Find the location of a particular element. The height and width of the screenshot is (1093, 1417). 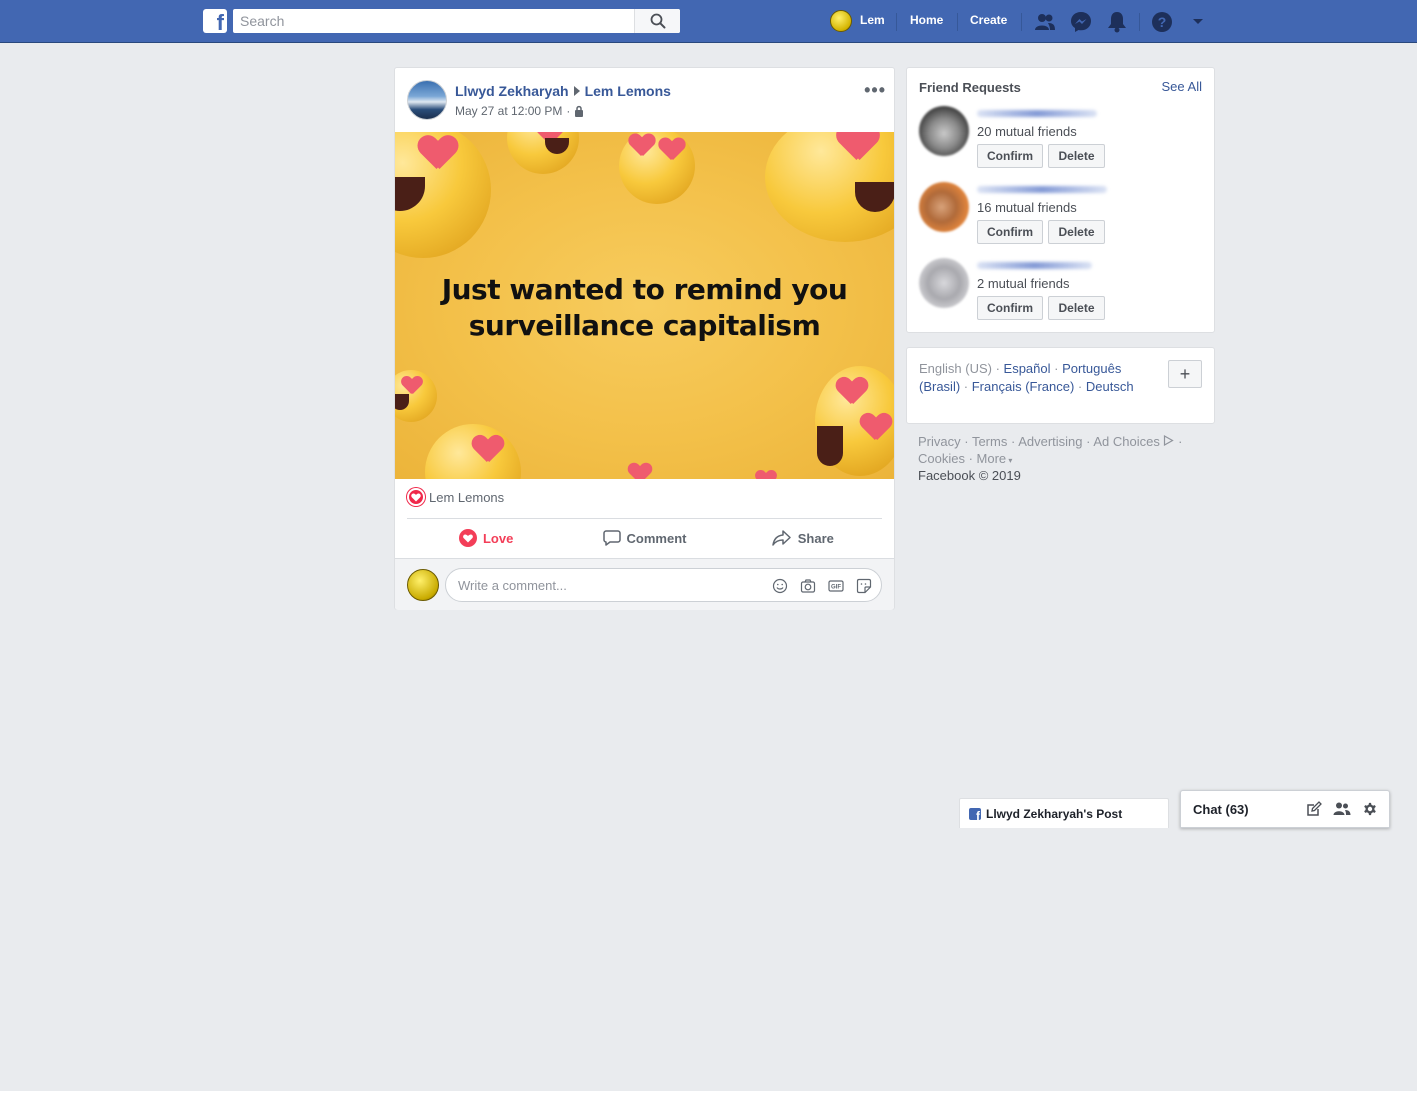

mutual-friends-count: 2 mutual friends is located at coordinates (1023, 283).